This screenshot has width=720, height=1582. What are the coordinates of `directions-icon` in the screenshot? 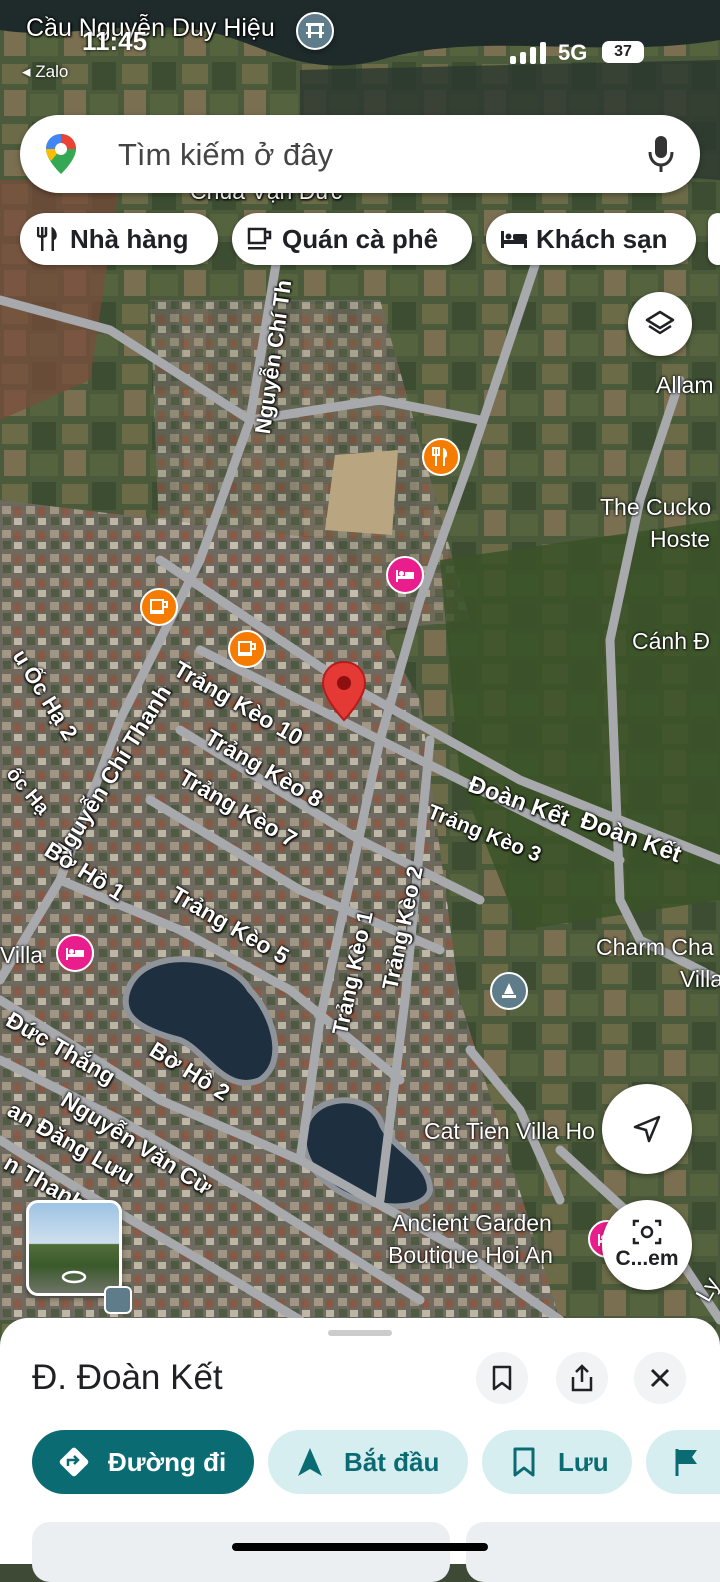 It's located at (74, 1462).